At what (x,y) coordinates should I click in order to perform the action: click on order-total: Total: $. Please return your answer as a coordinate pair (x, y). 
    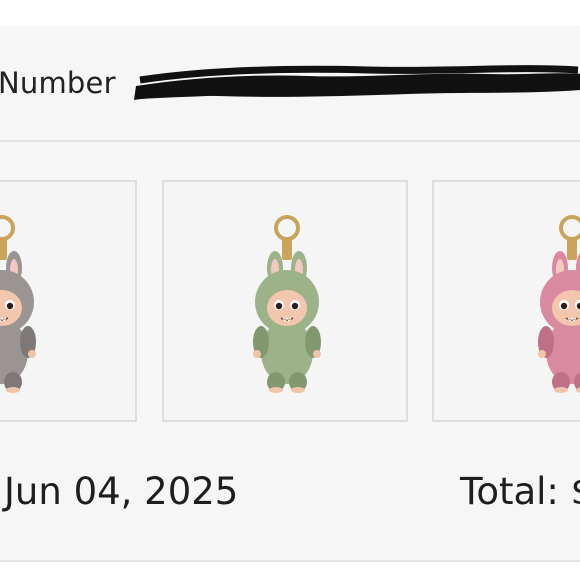
    Looking at the image, I should click on (520, 491).